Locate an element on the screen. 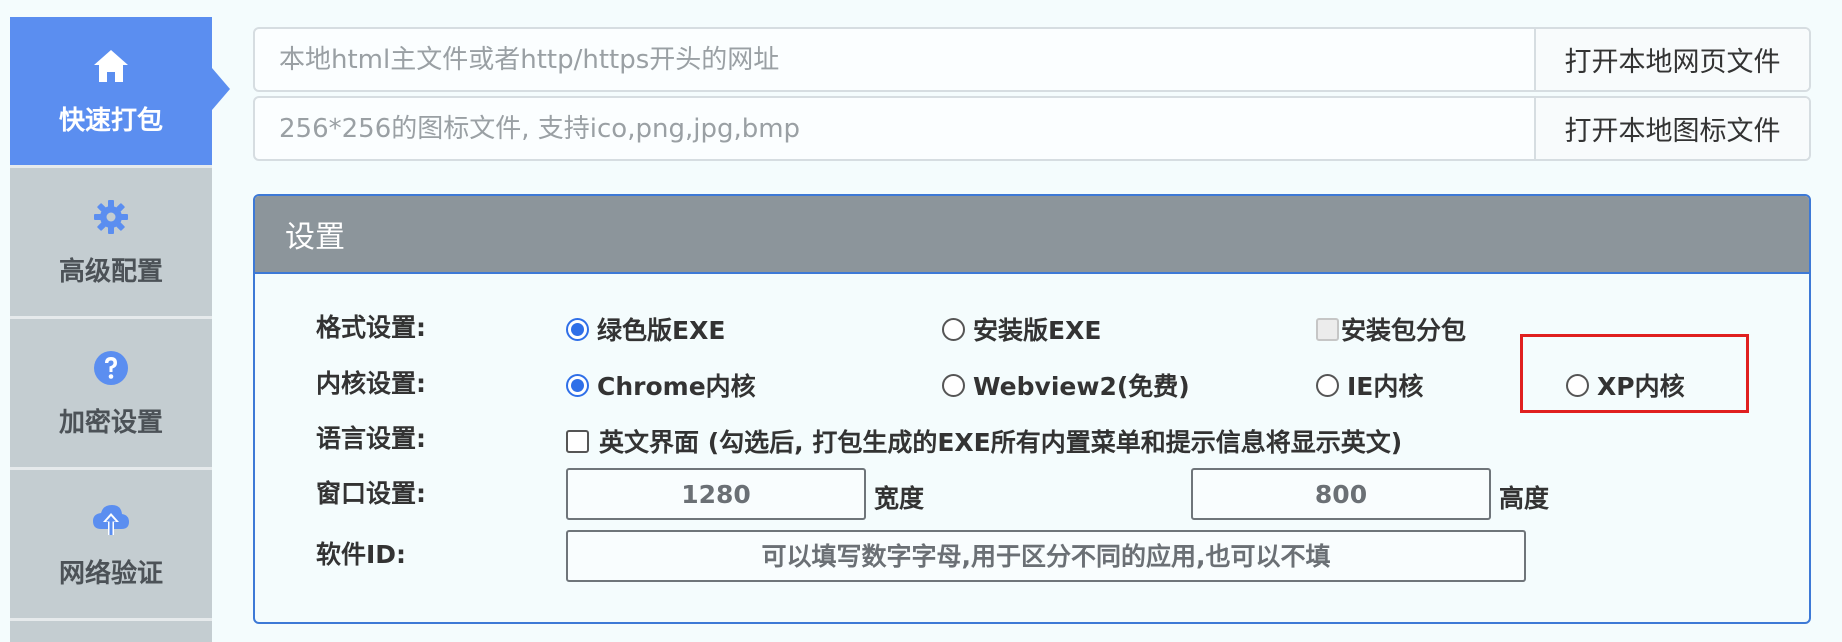 The width and height of the screenshot is (1842, 642). option-label: Chrome内核 is located at coordinates (676, 386).